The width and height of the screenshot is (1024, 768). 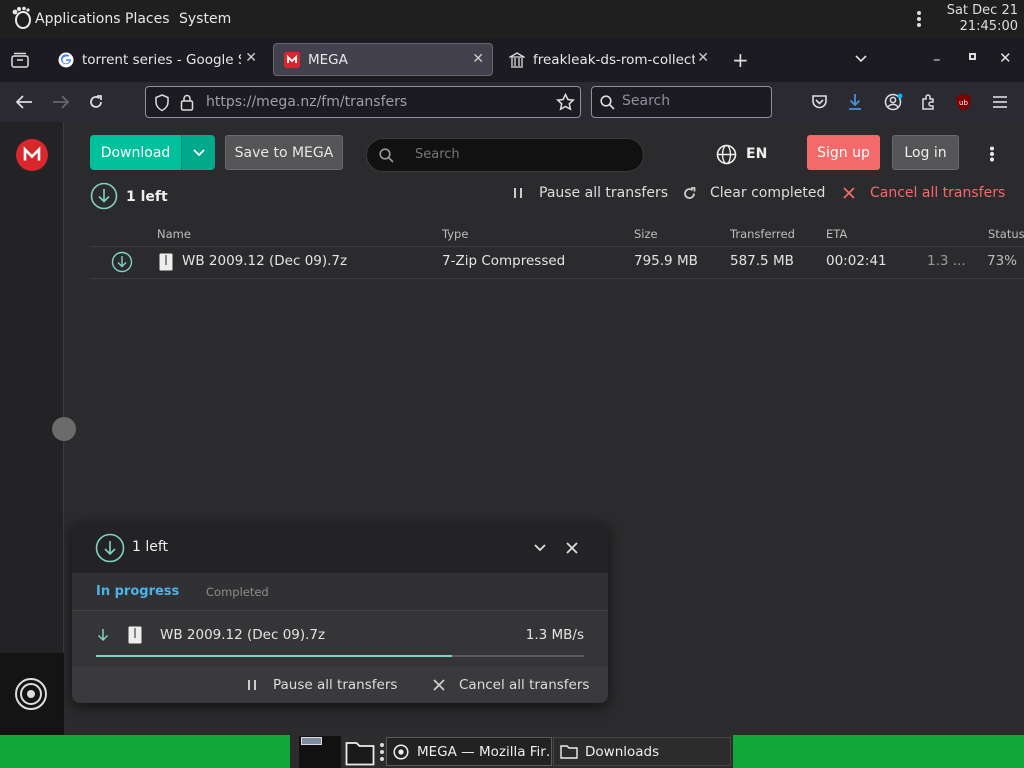 What do you see at coordinates (320, 752) in the screenshot?
I see `workspace-switcher` at bounding box center [320, 752].